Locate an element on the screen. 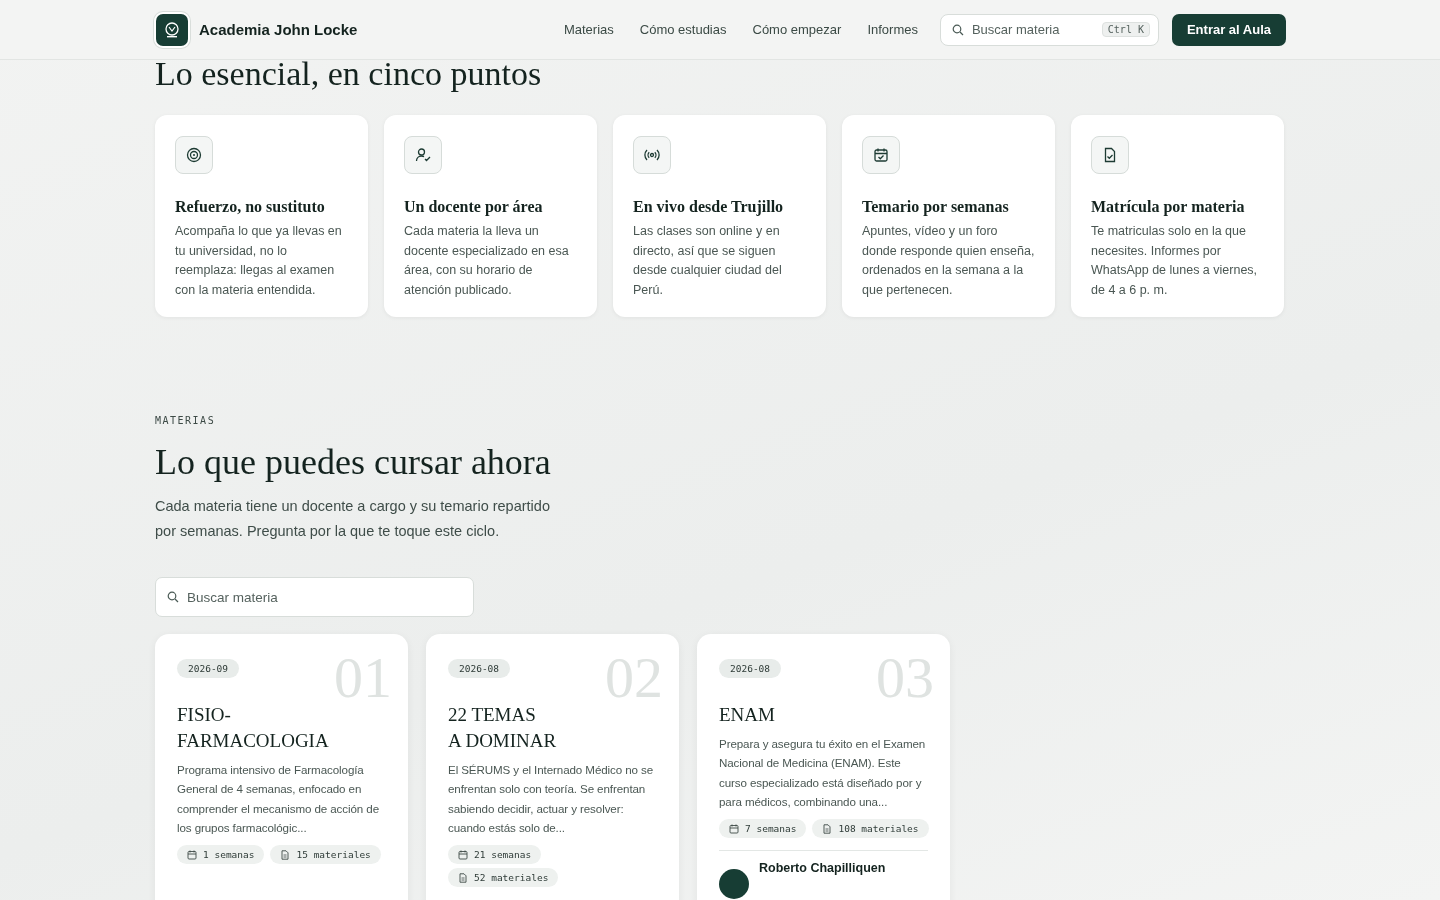 The height and width of the screenshot is (900, 1440). target-icon is located at coordinates (194, 155).